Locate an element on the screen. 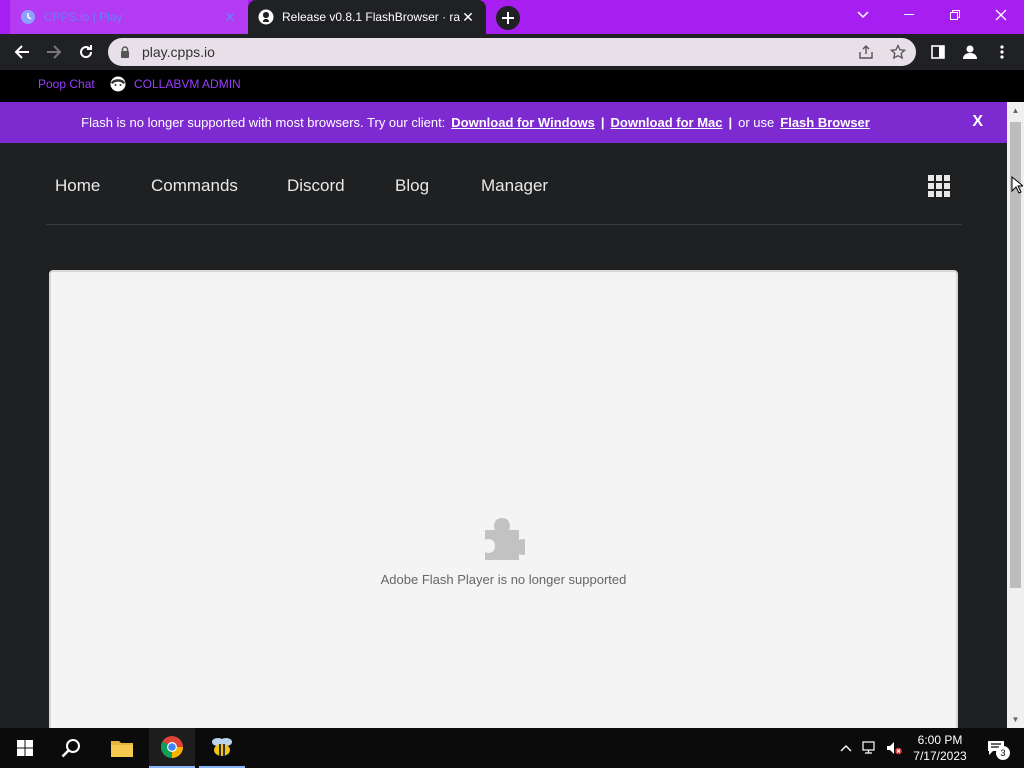 Image resolution: width=1024 pixels, height=768 pixels. back-button is located at coordinates (22, 52).